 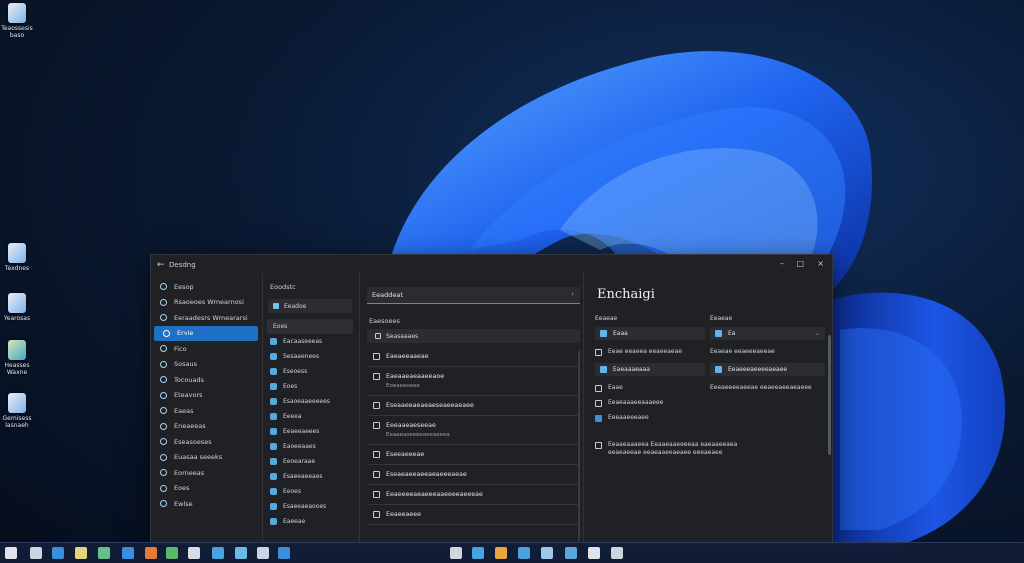 I want to click on detail-card: Seasaaaes, so click(x=473, y=336).